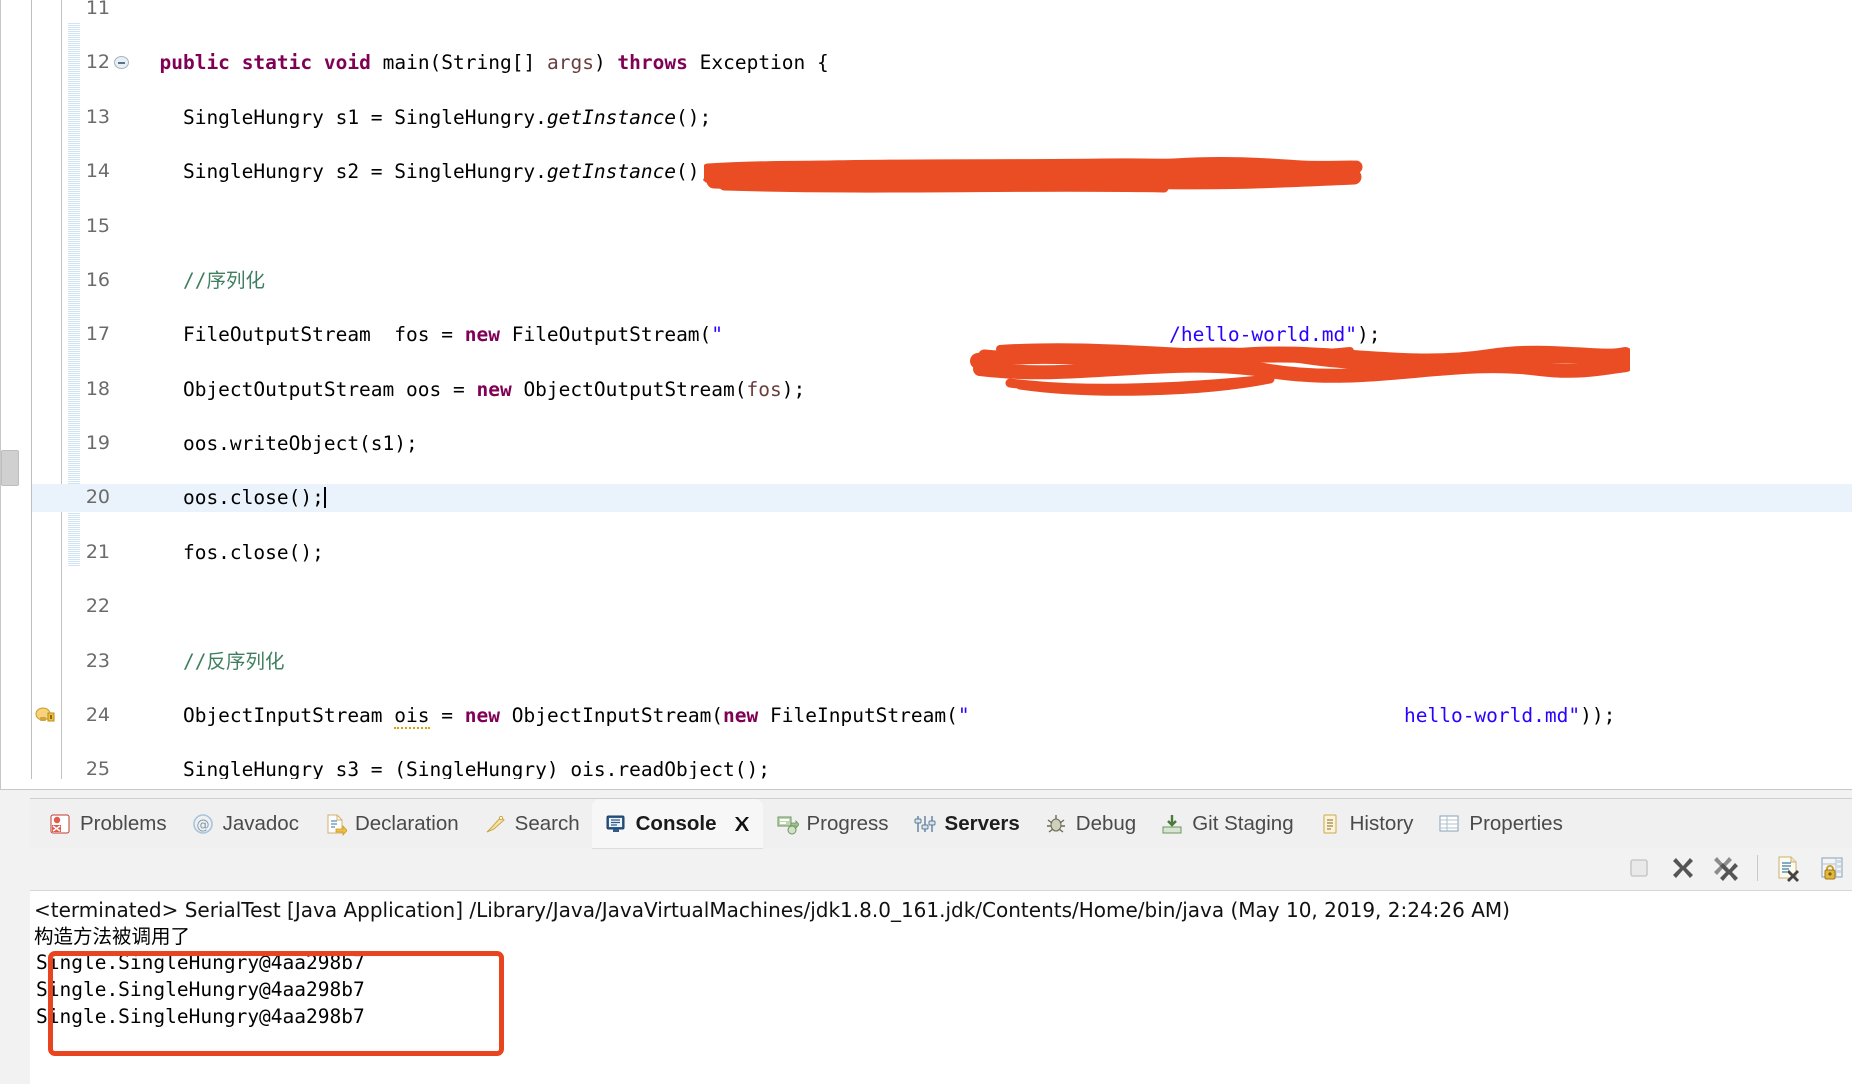 The width and height of the screenshot is (1852, 1084). What do you see at coordinates (1832, 868) in the screenshot?
I see `scroll-lock-button` at bounding box center [1832, 868].